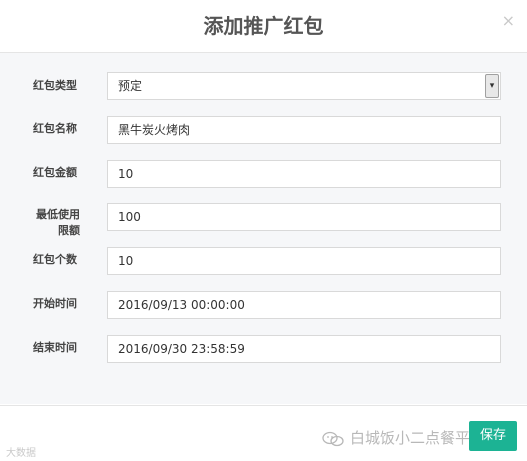  Describe the element at coordinates (55, 303) in the screenshot. I see `start-time-label: 开始时间` at that location.